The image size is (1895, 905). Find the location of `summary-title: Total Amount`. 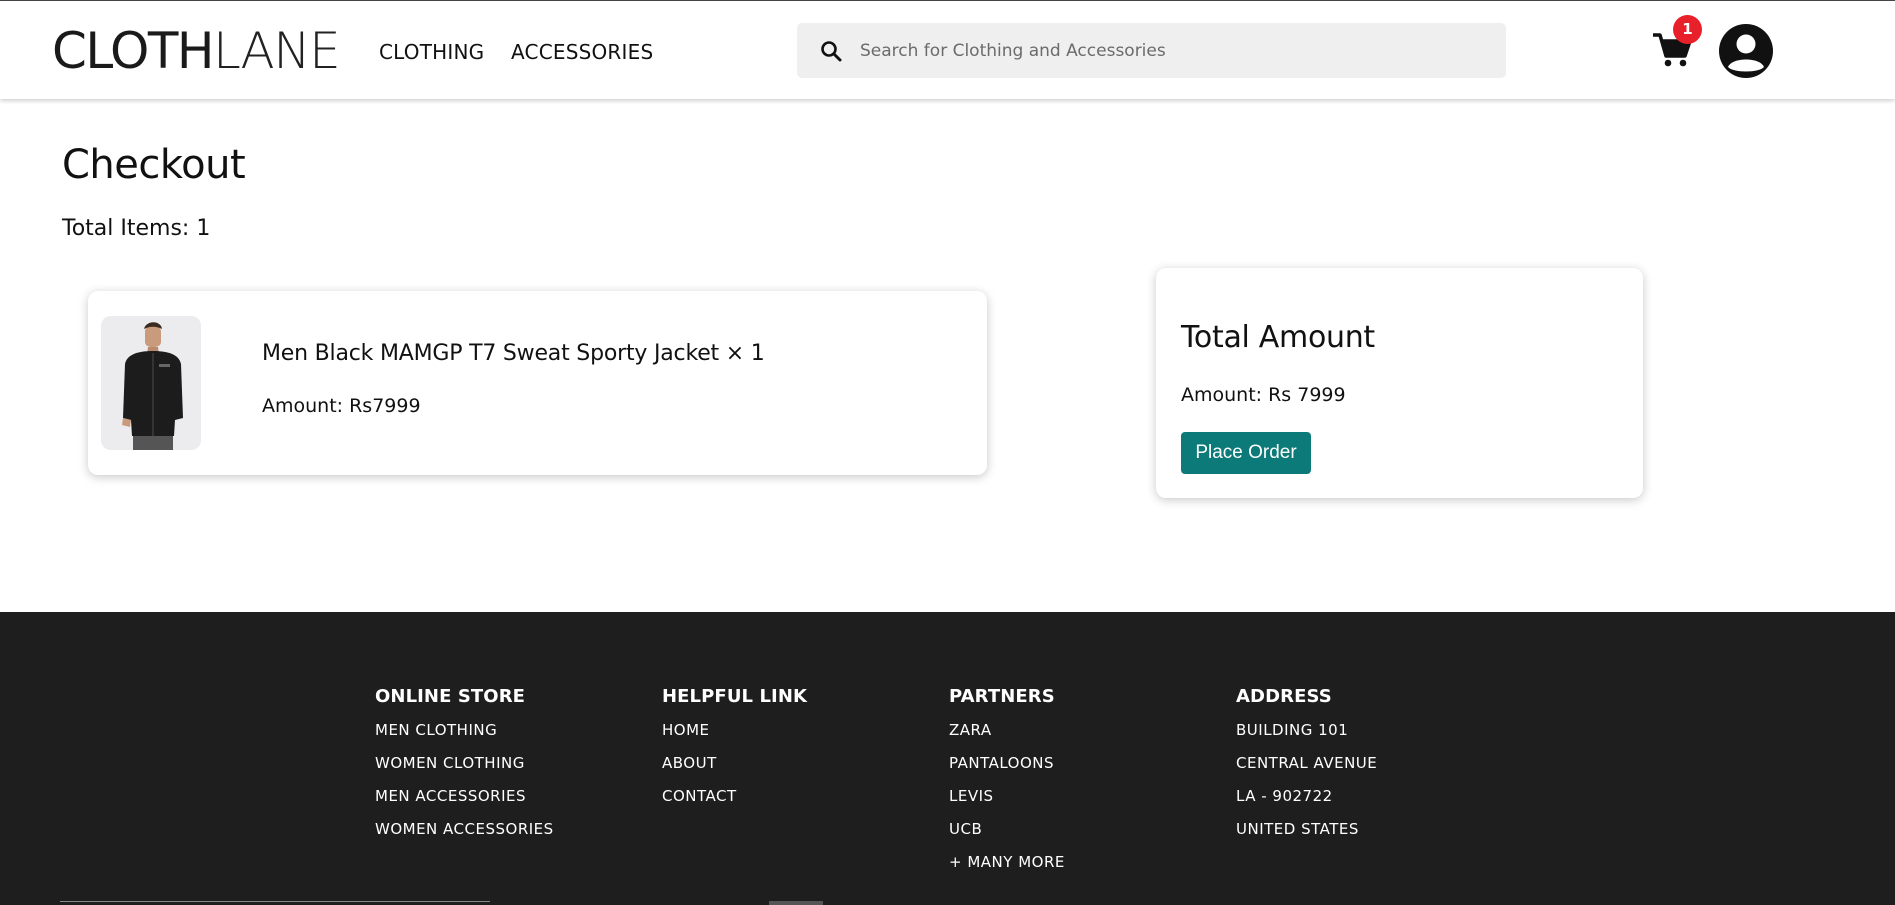

summary-title: Total Amount is located at coordinates (1278, 337).